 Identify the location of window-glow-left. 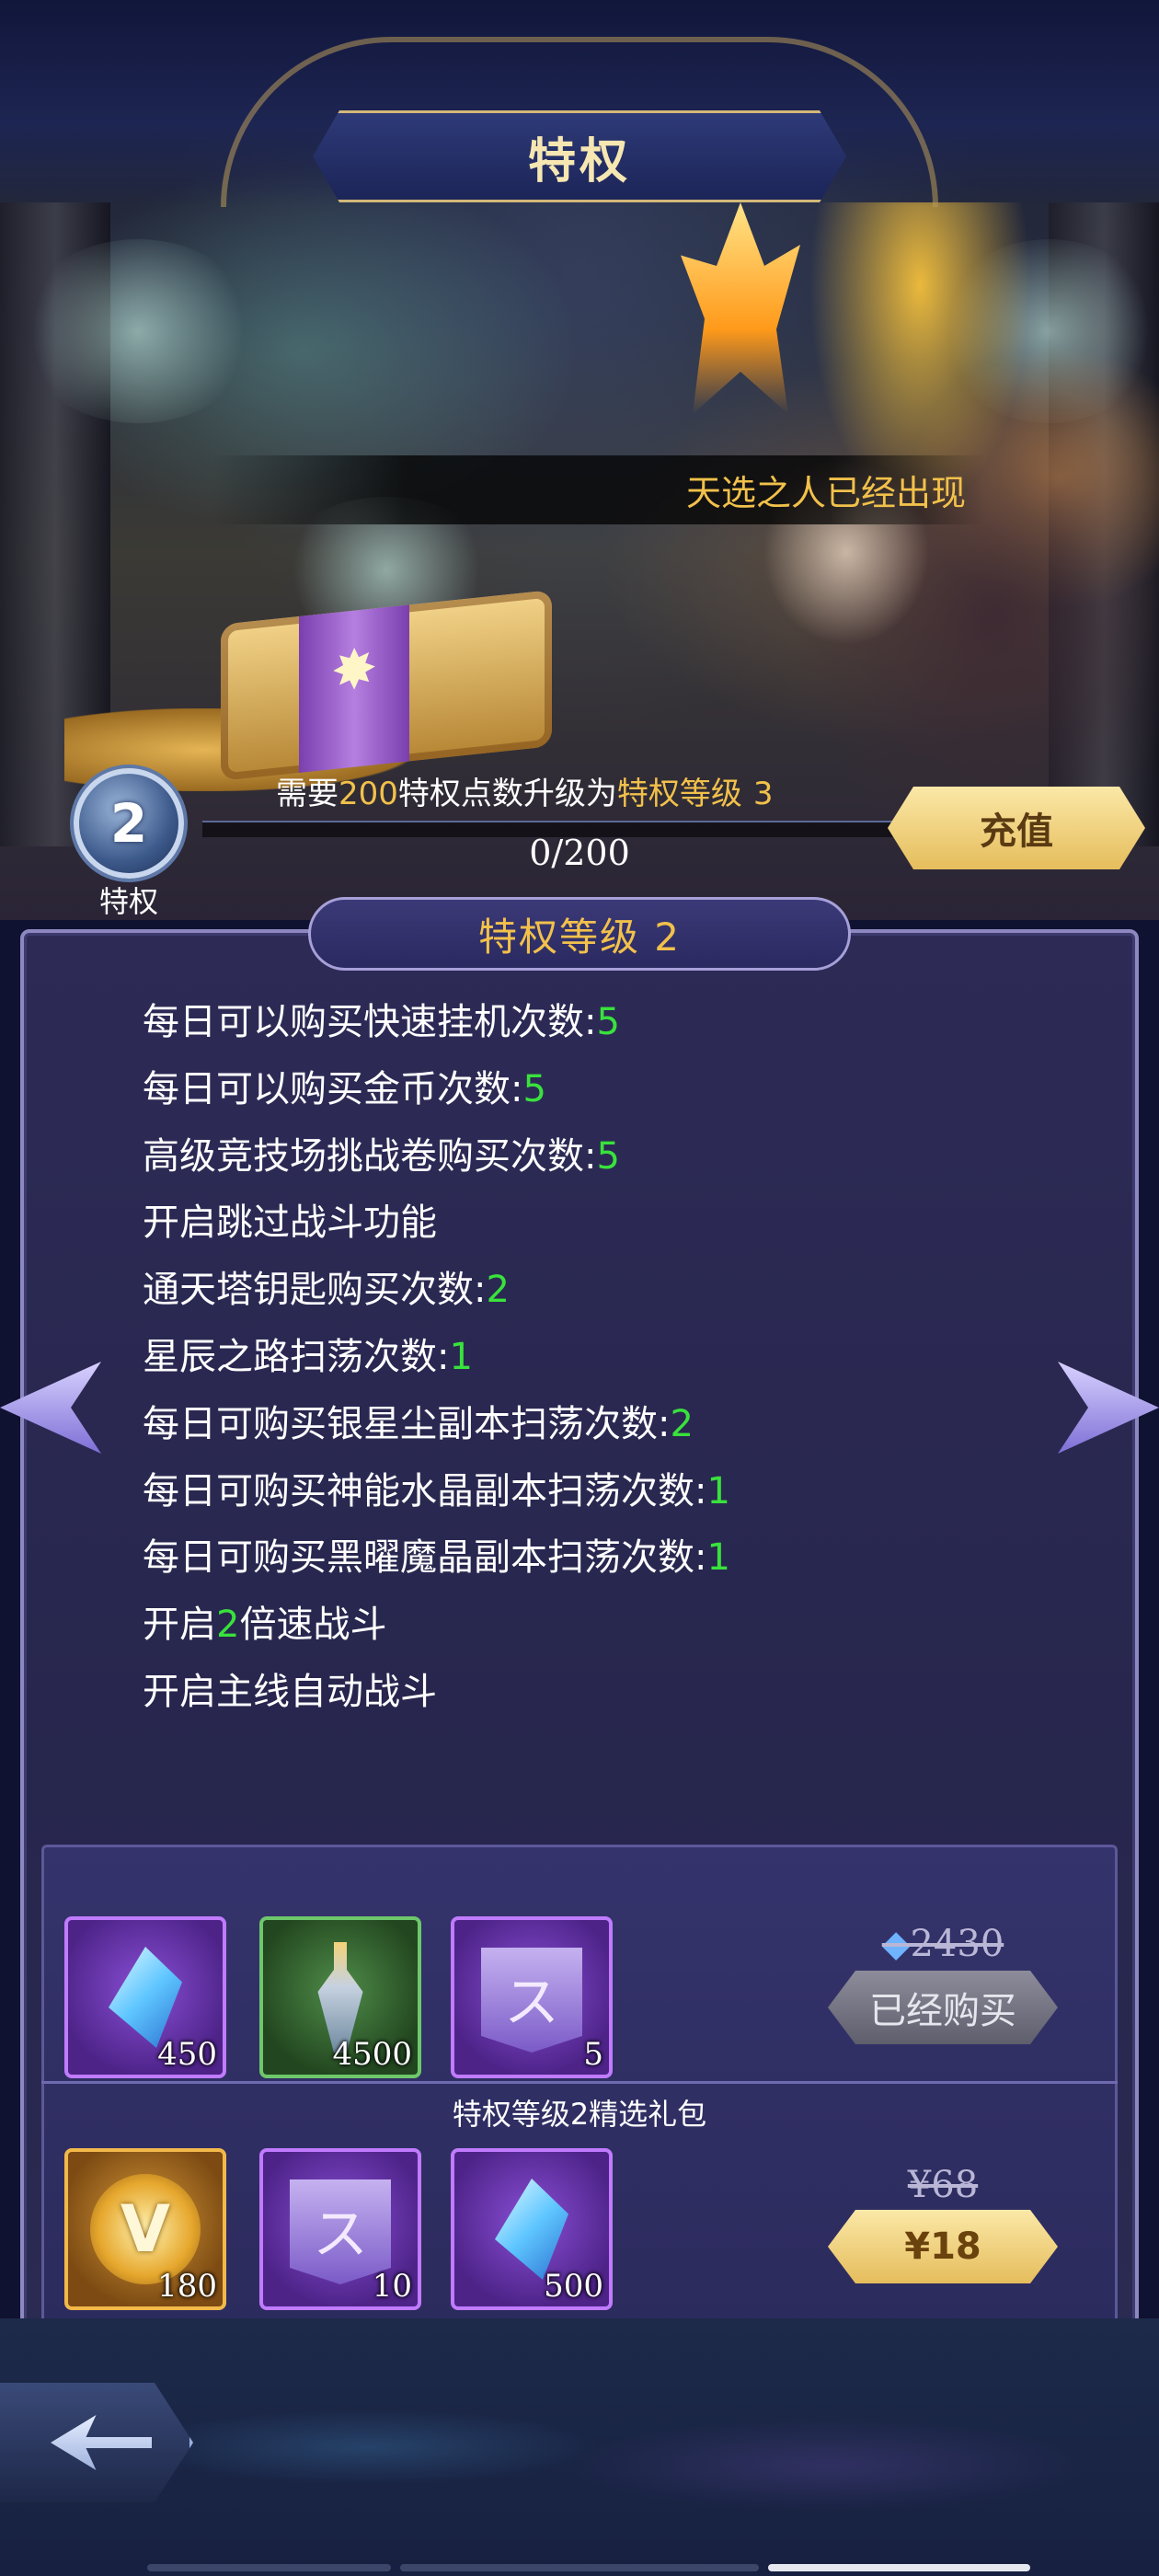
(138, 331).